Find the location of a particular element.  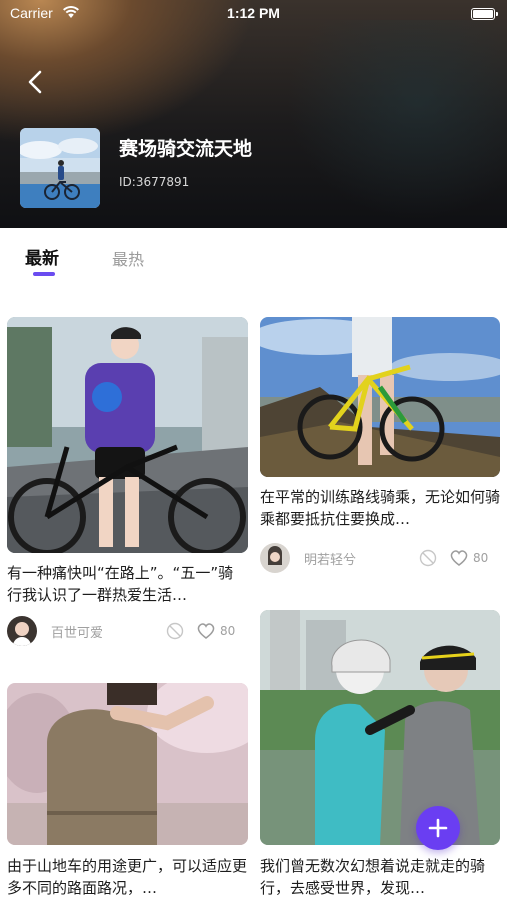

create-post-button is located at coordinates (438, 828).